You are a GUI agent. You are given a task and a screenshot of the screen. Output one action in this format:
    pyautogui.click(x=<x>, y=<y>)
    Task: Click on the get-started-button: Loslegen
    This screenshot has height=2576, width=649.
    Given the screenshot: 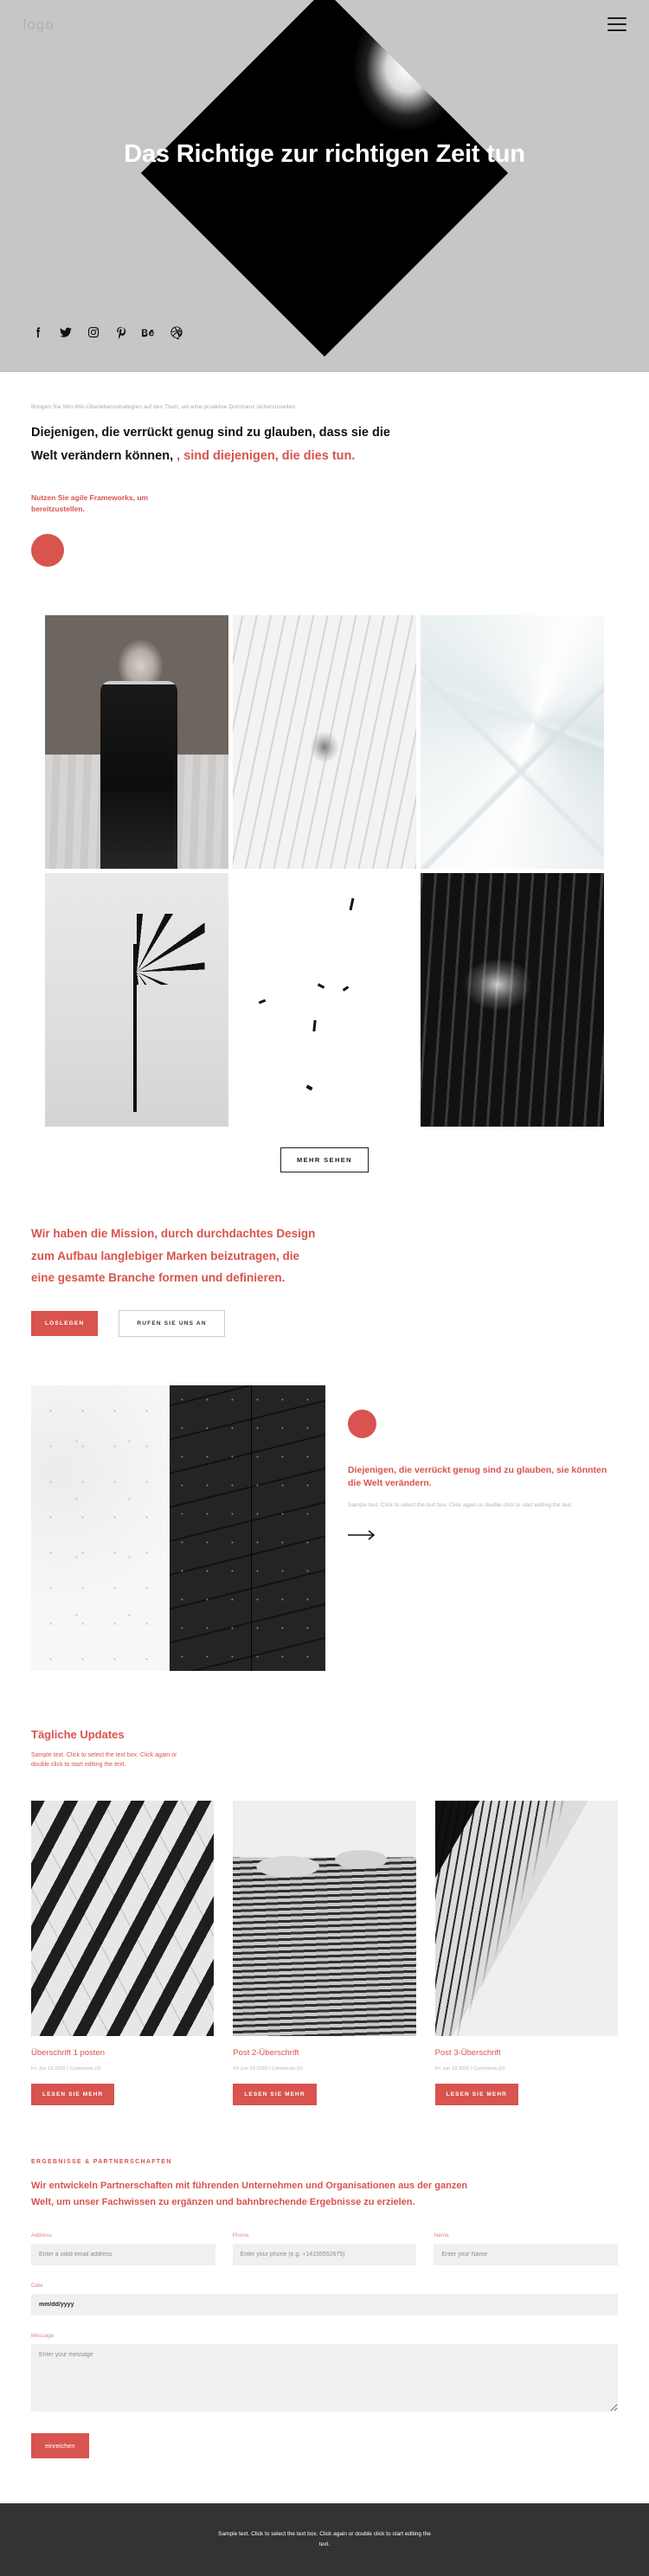 What is the action you would take?
    pyautogui.click(x=65, y=1324)
    